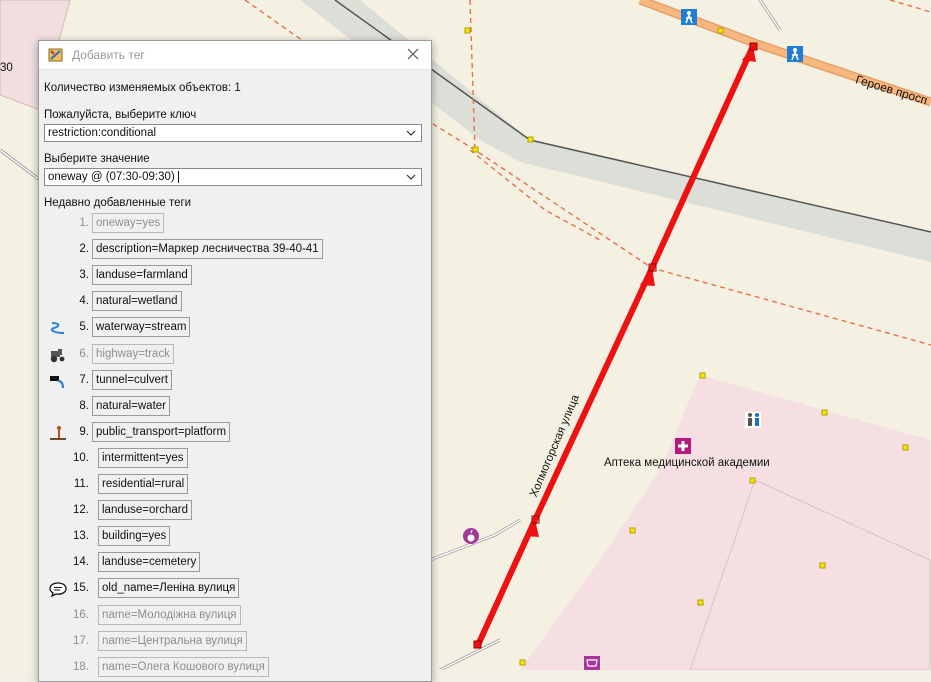 The width and height of the screenshot is (931, 682). What do you see at coordinates (233, 133) in the screenshot?
I see `key-combobox: restriction:conditional` at bounding box center [233, 133].